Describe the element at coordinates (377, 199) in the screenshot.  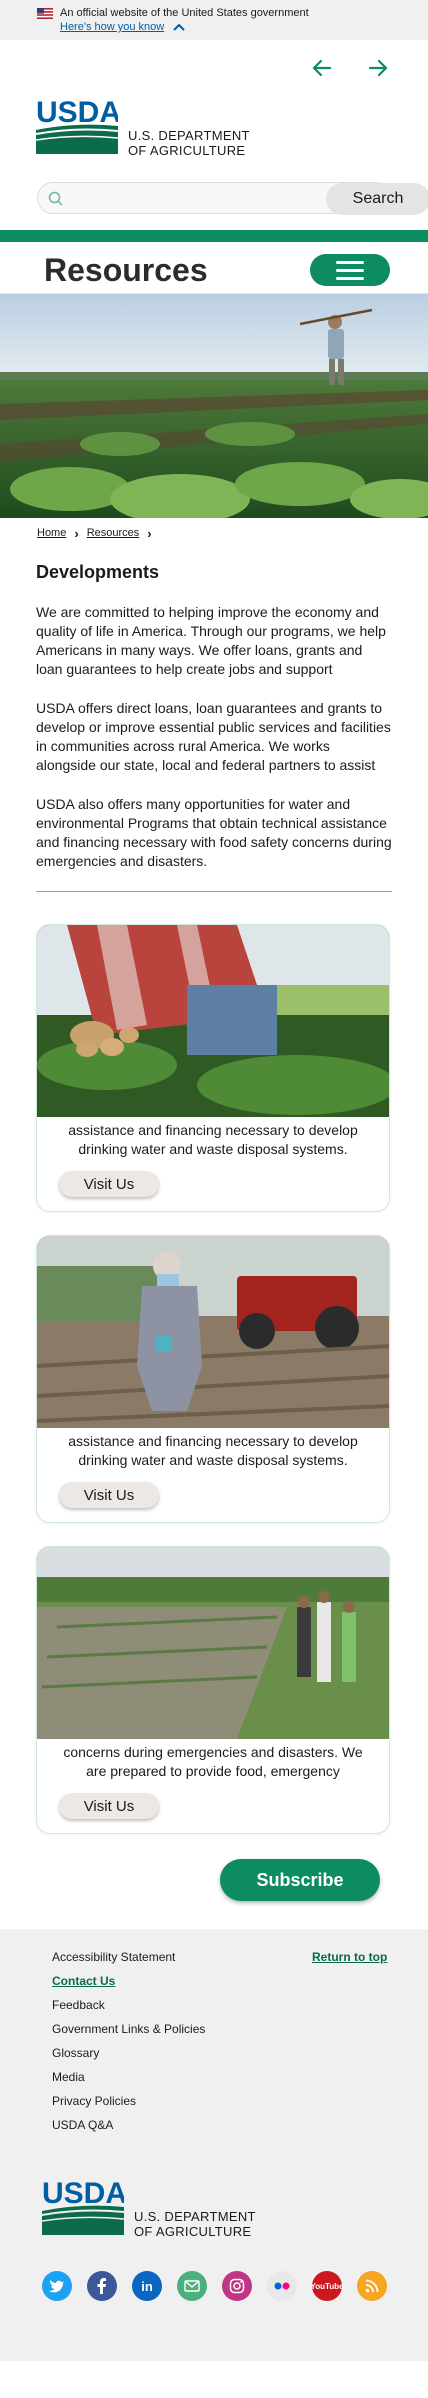
I see `search-button: Search` at that location.